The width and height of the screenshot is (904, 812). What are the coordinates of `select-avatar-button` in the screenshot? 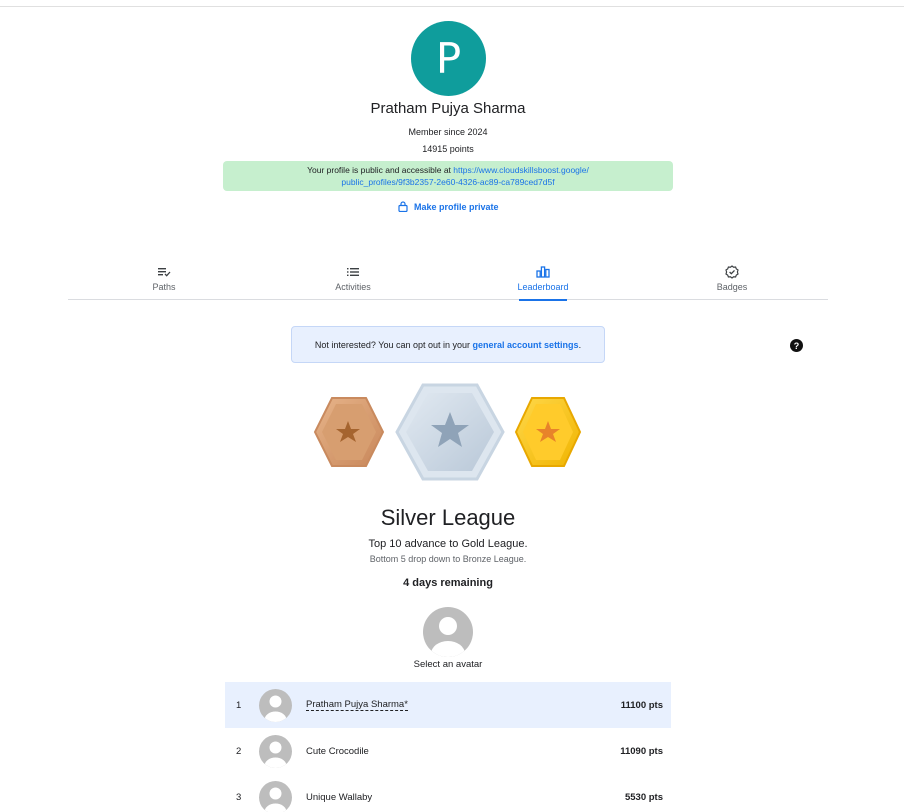 It's located at (448, 632).